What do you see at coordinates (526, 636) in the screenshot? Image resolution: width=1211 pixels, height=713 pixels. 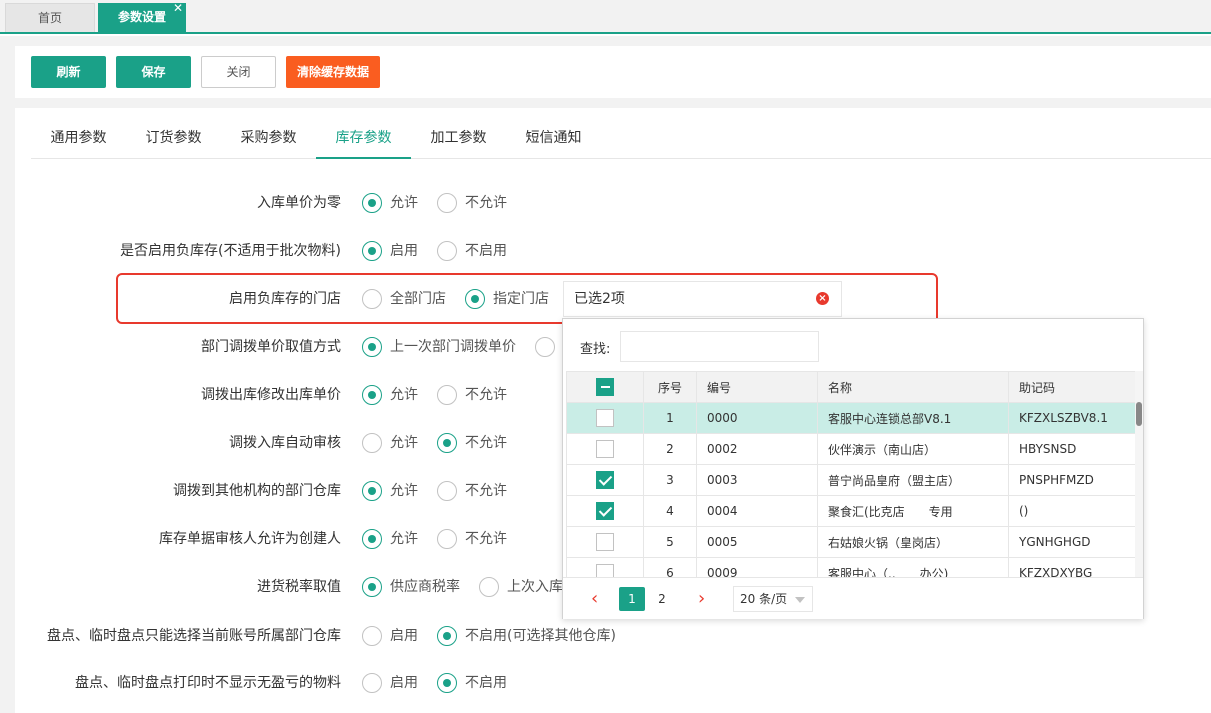 I see `radio-disable: 不启用(可选择其他仓库)` at bounding box center [526, 636].